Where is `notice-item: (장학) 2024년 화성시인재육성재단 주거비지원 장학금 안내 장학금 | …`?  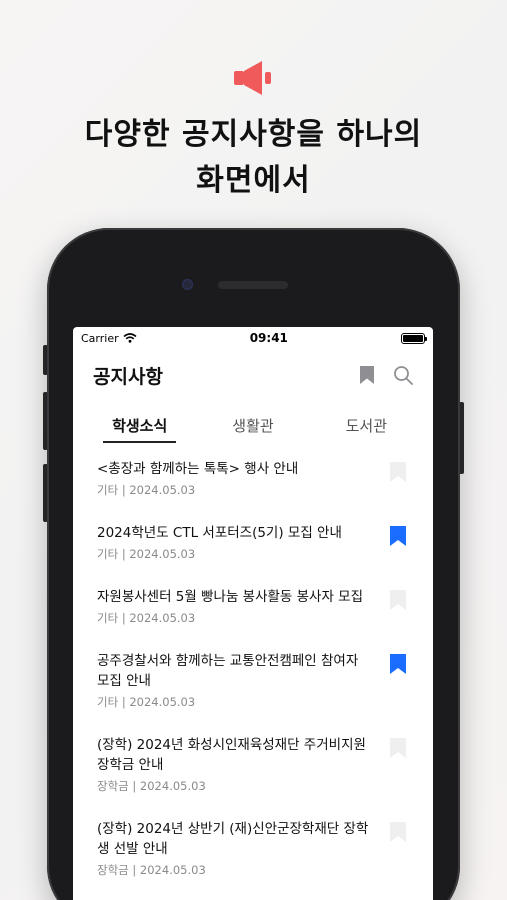
notice-item: (장학) 2024년 화성시인재육성재단 주거비지원 장학금 안내 장학금 | … is located at coordinates (265, 764).